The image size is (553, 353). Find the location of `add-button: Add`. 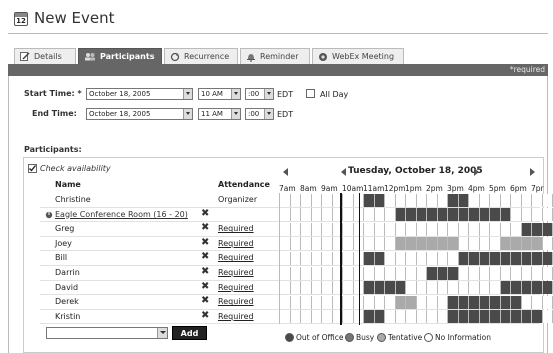

add-button: Add is located at coordinates (189, 333).